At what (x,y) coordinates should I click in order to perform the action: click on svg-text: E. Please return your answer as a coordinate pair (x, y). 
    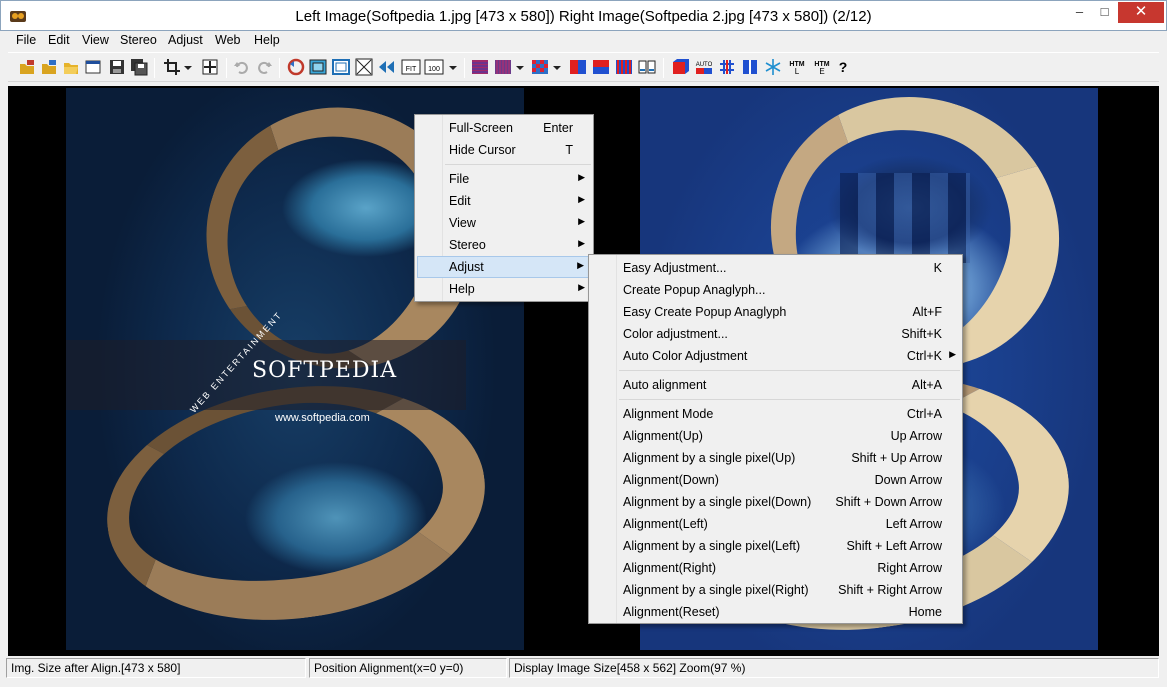
    Looking at the image, I should click on (821, 71).